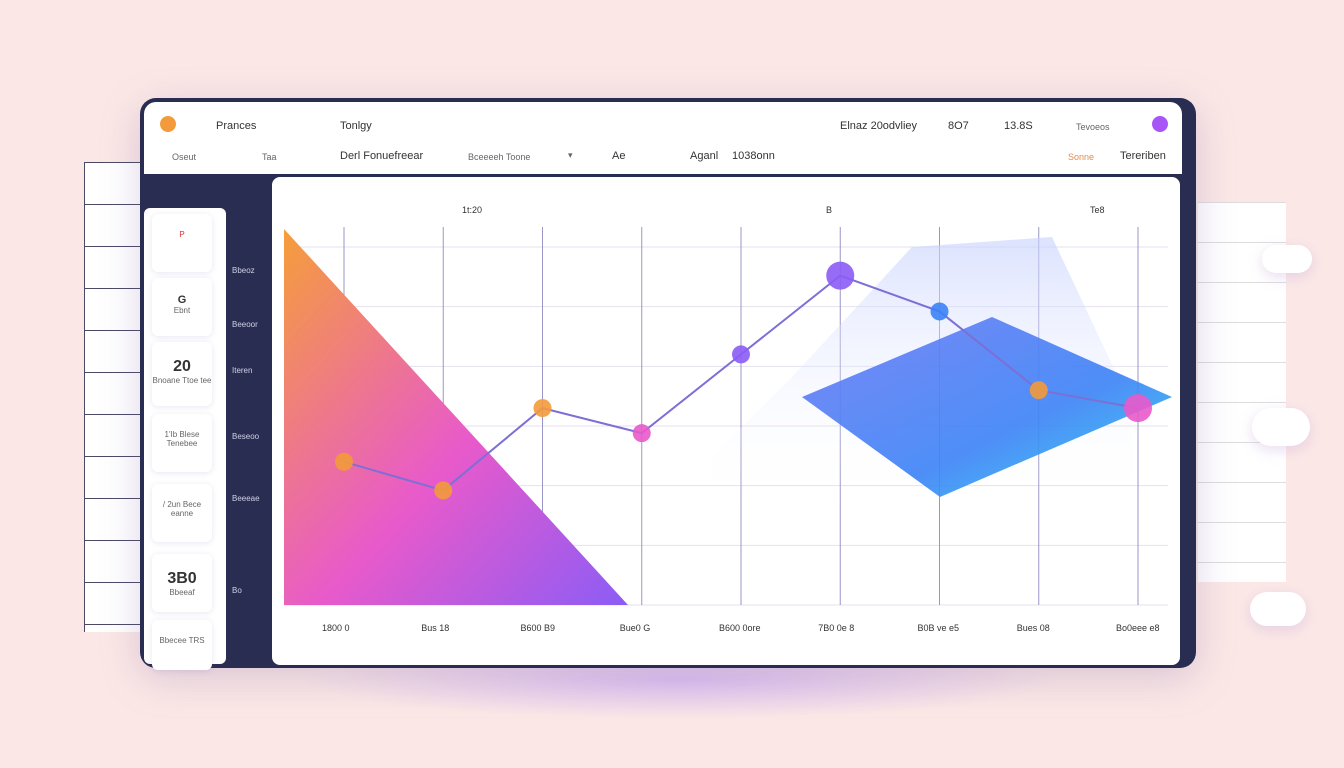 This screenshot has height=768, width=1344. I want to click on stat-card: 3B0 Bbeeaf, so click(182, 583).